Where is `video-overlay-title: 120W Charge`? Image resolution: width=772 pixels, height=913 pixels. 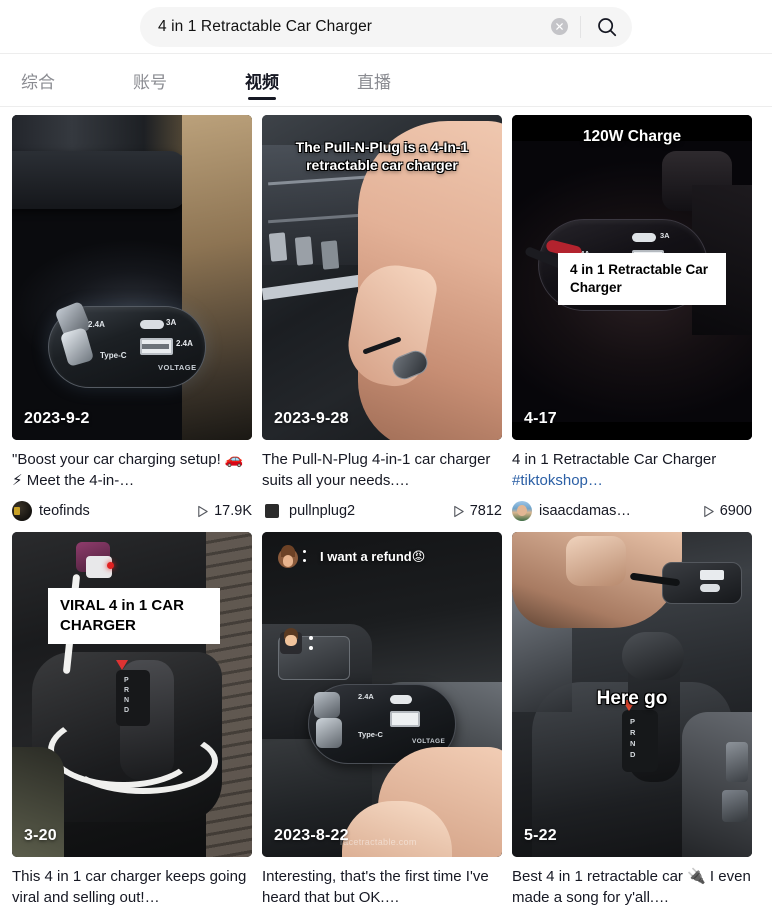 video-overlay-title: 120W Charge is located at coordinates (632, 136).